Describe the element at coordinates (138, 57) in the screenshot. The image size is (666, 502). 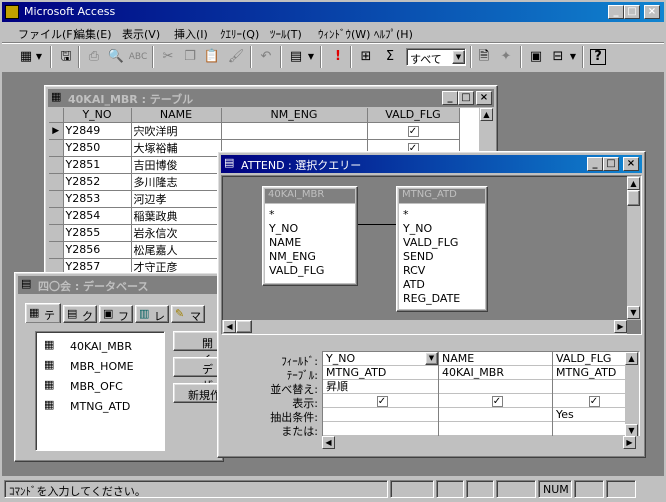
I see `spell-icon: ABC` at that location.